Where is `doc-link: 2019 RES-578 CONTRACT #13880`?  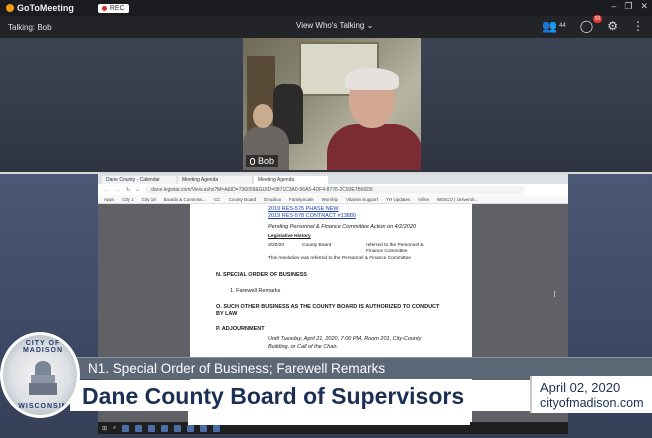
doc-link: 2019 RES-578 CONTRACT #13880 is located at coordinates (312, 216).